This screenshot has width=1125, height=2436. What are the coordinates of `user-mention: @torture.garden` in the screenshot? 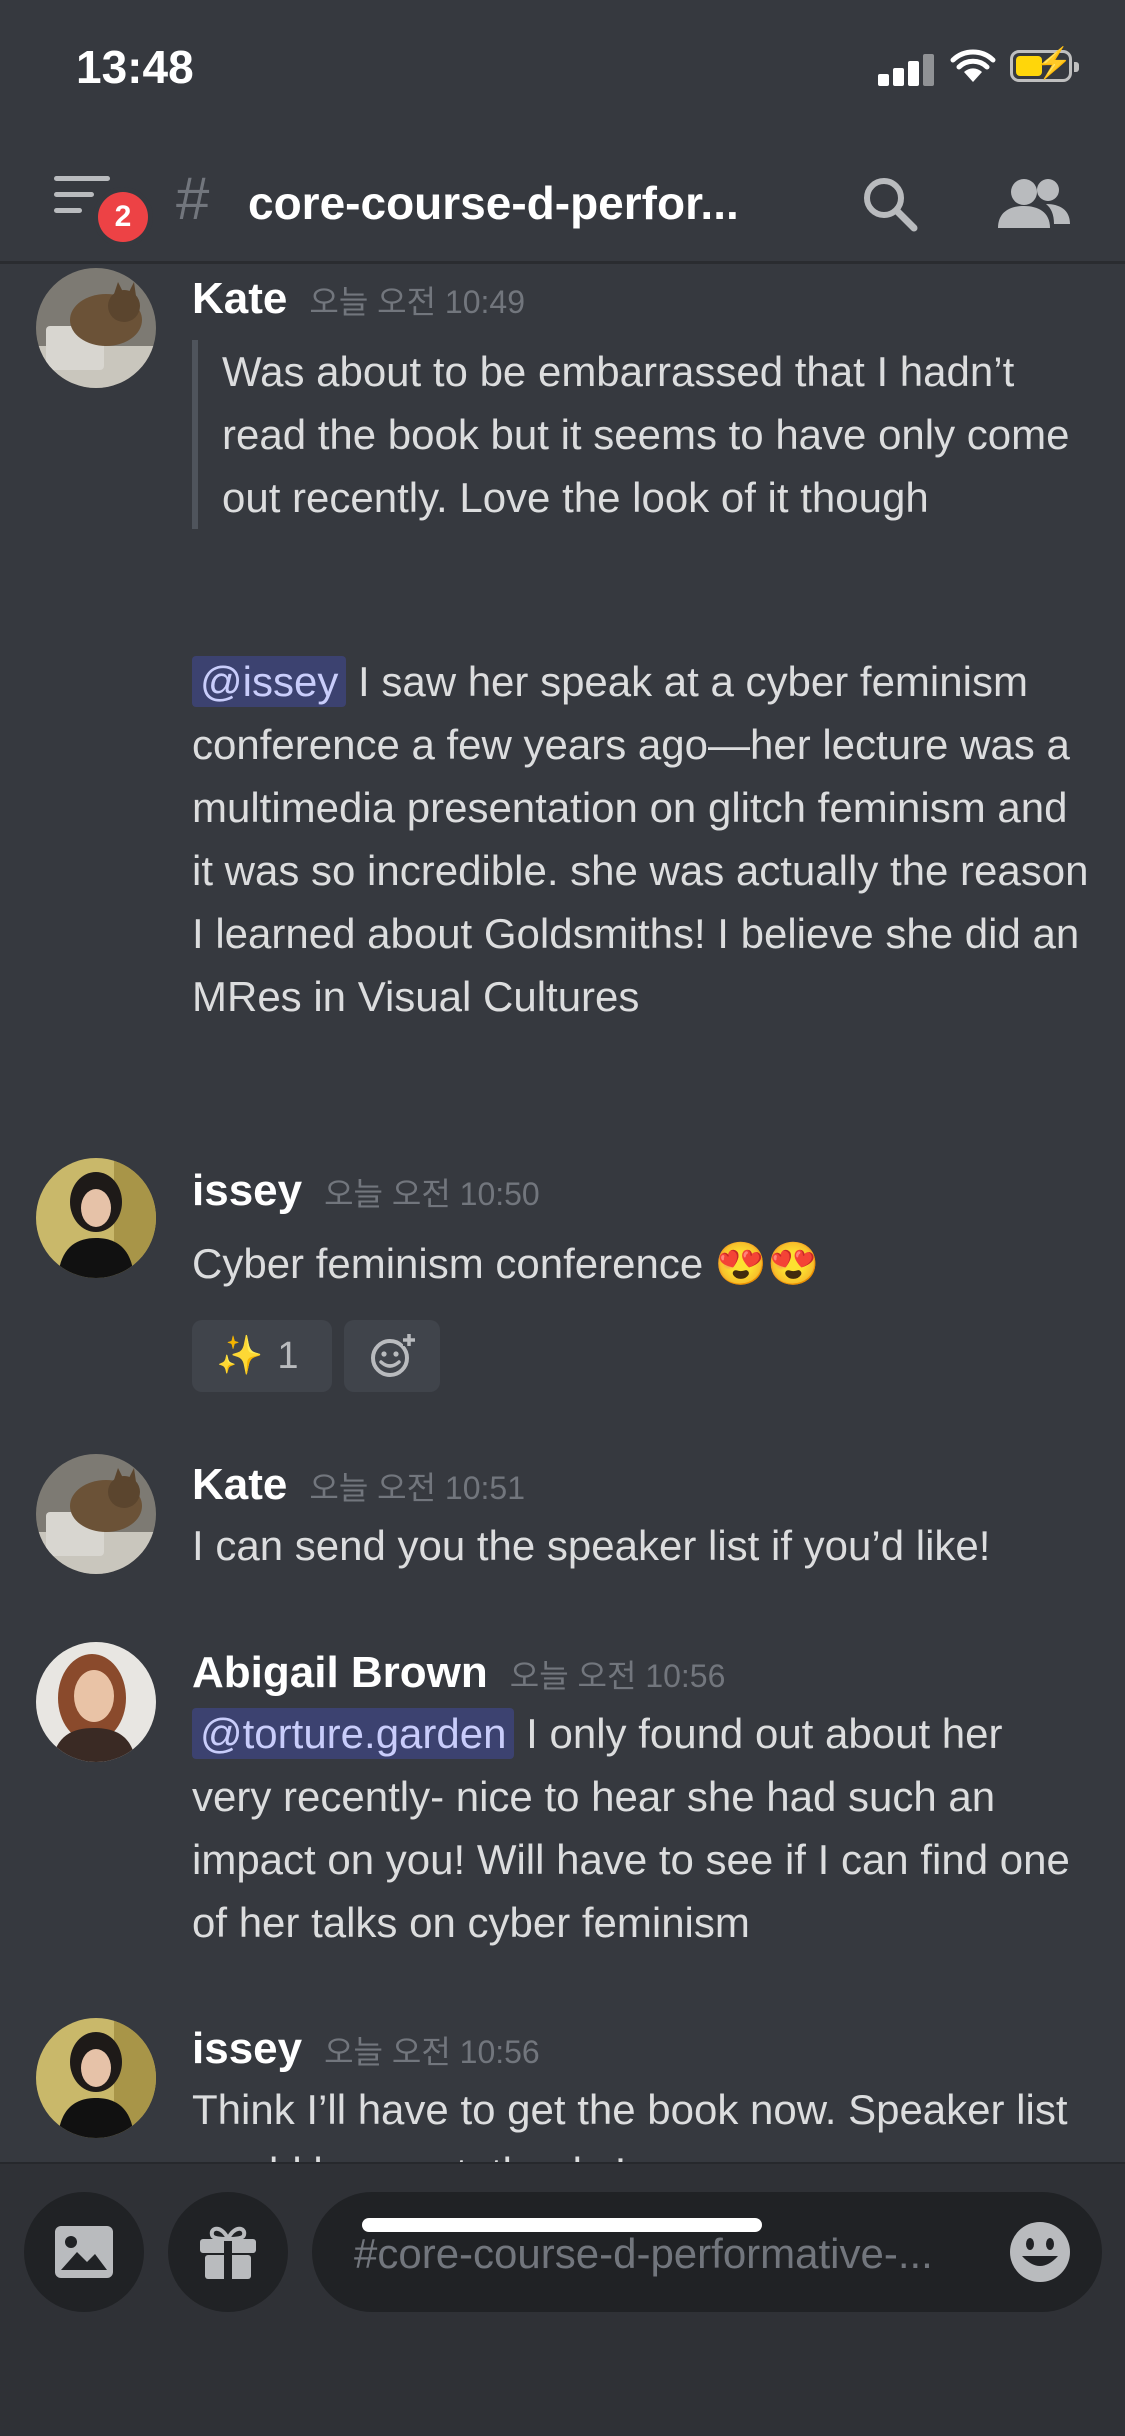 It's located at (353, 1733).